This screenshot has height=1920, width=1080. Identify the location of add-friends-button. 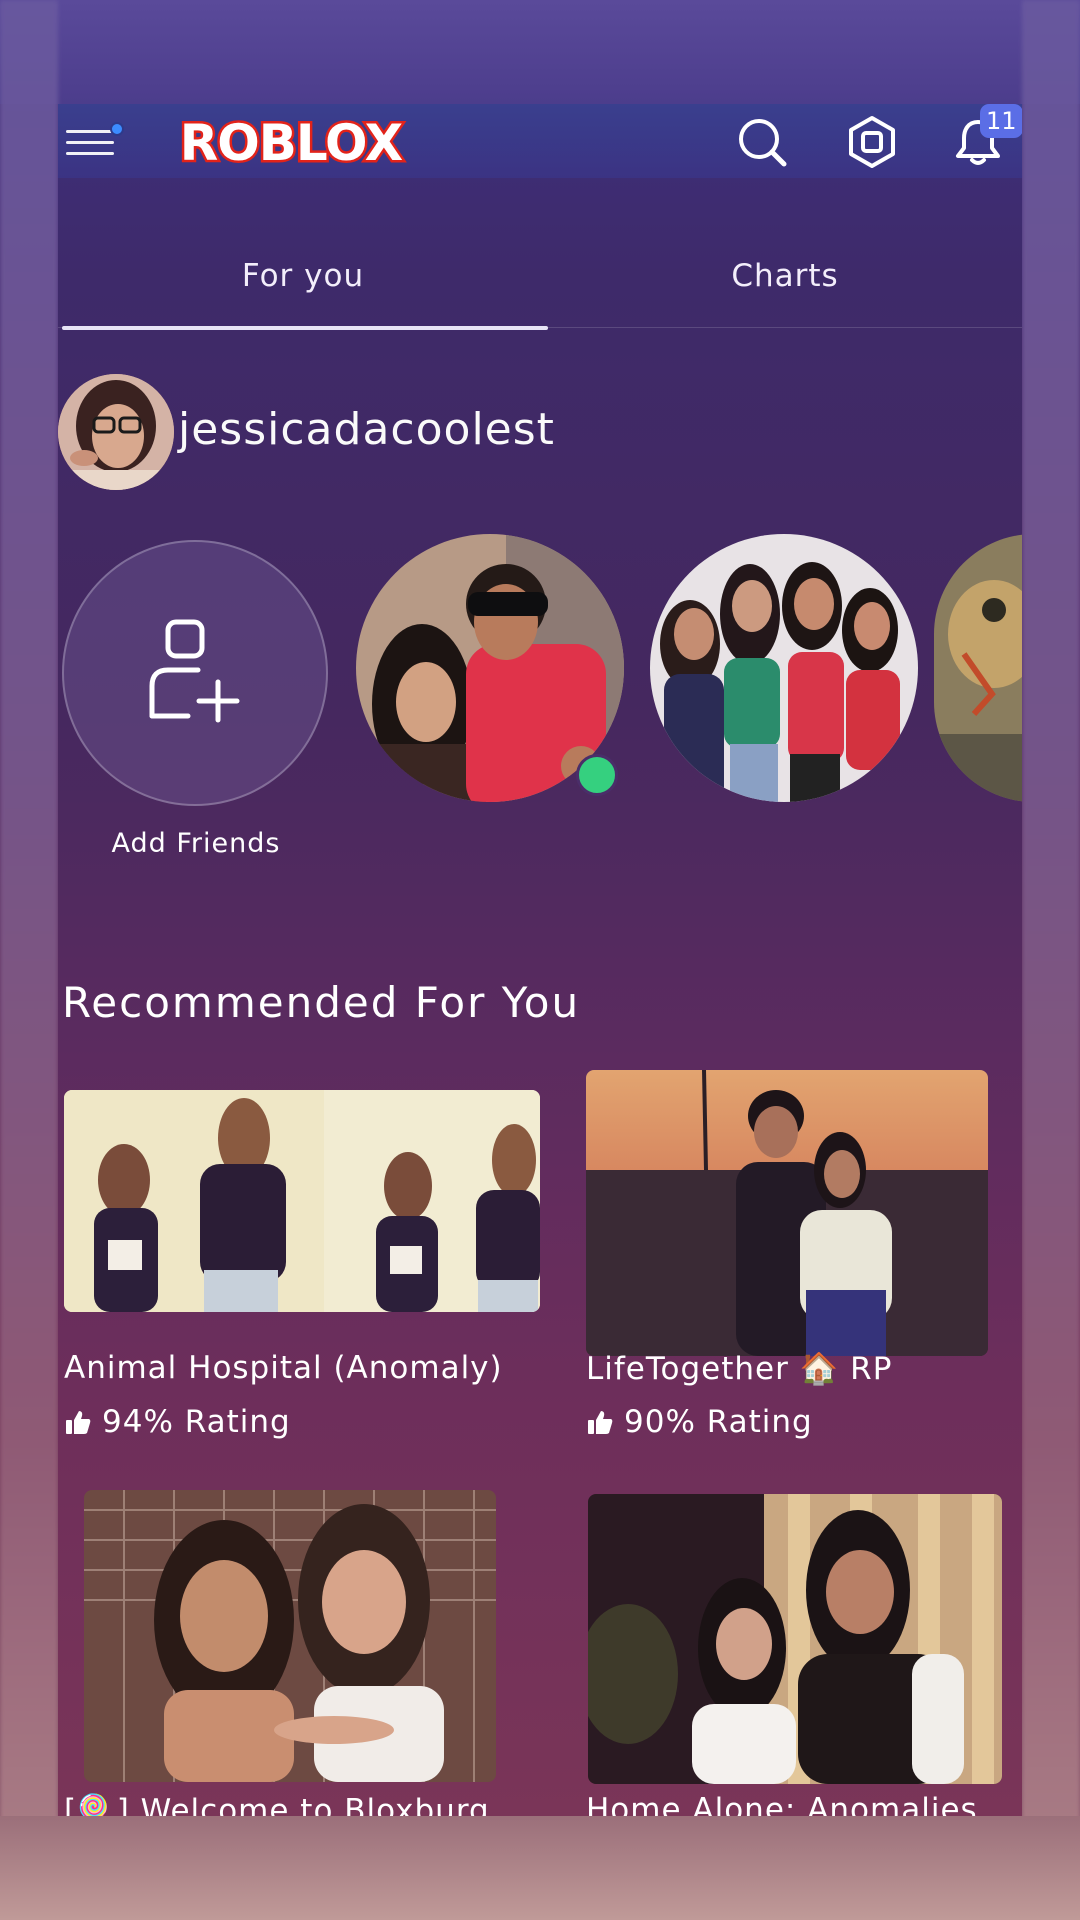
(195, 673).